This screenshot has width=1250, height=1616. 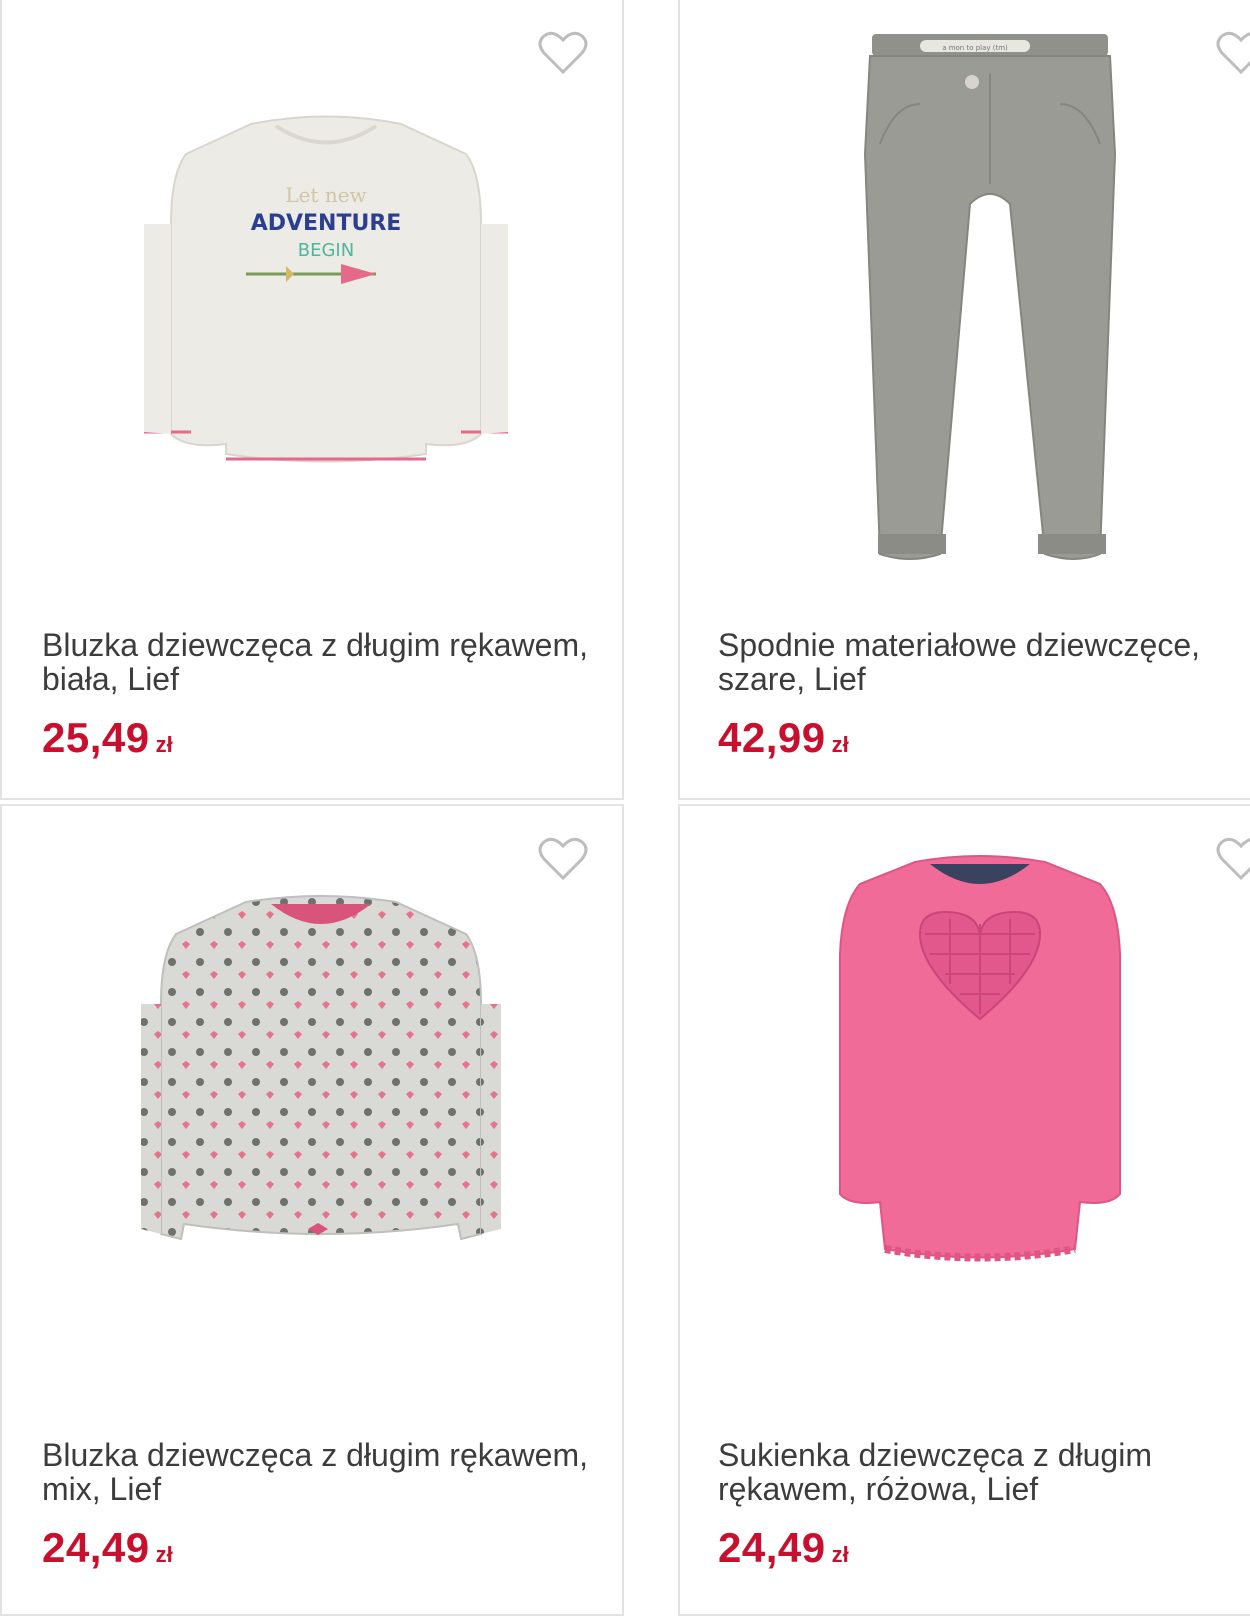 What do you see at coordinates (326, 223) in the screenshot?
I see `shirt-print-line2: ADVENTURE` at bounding box center [326, 223].